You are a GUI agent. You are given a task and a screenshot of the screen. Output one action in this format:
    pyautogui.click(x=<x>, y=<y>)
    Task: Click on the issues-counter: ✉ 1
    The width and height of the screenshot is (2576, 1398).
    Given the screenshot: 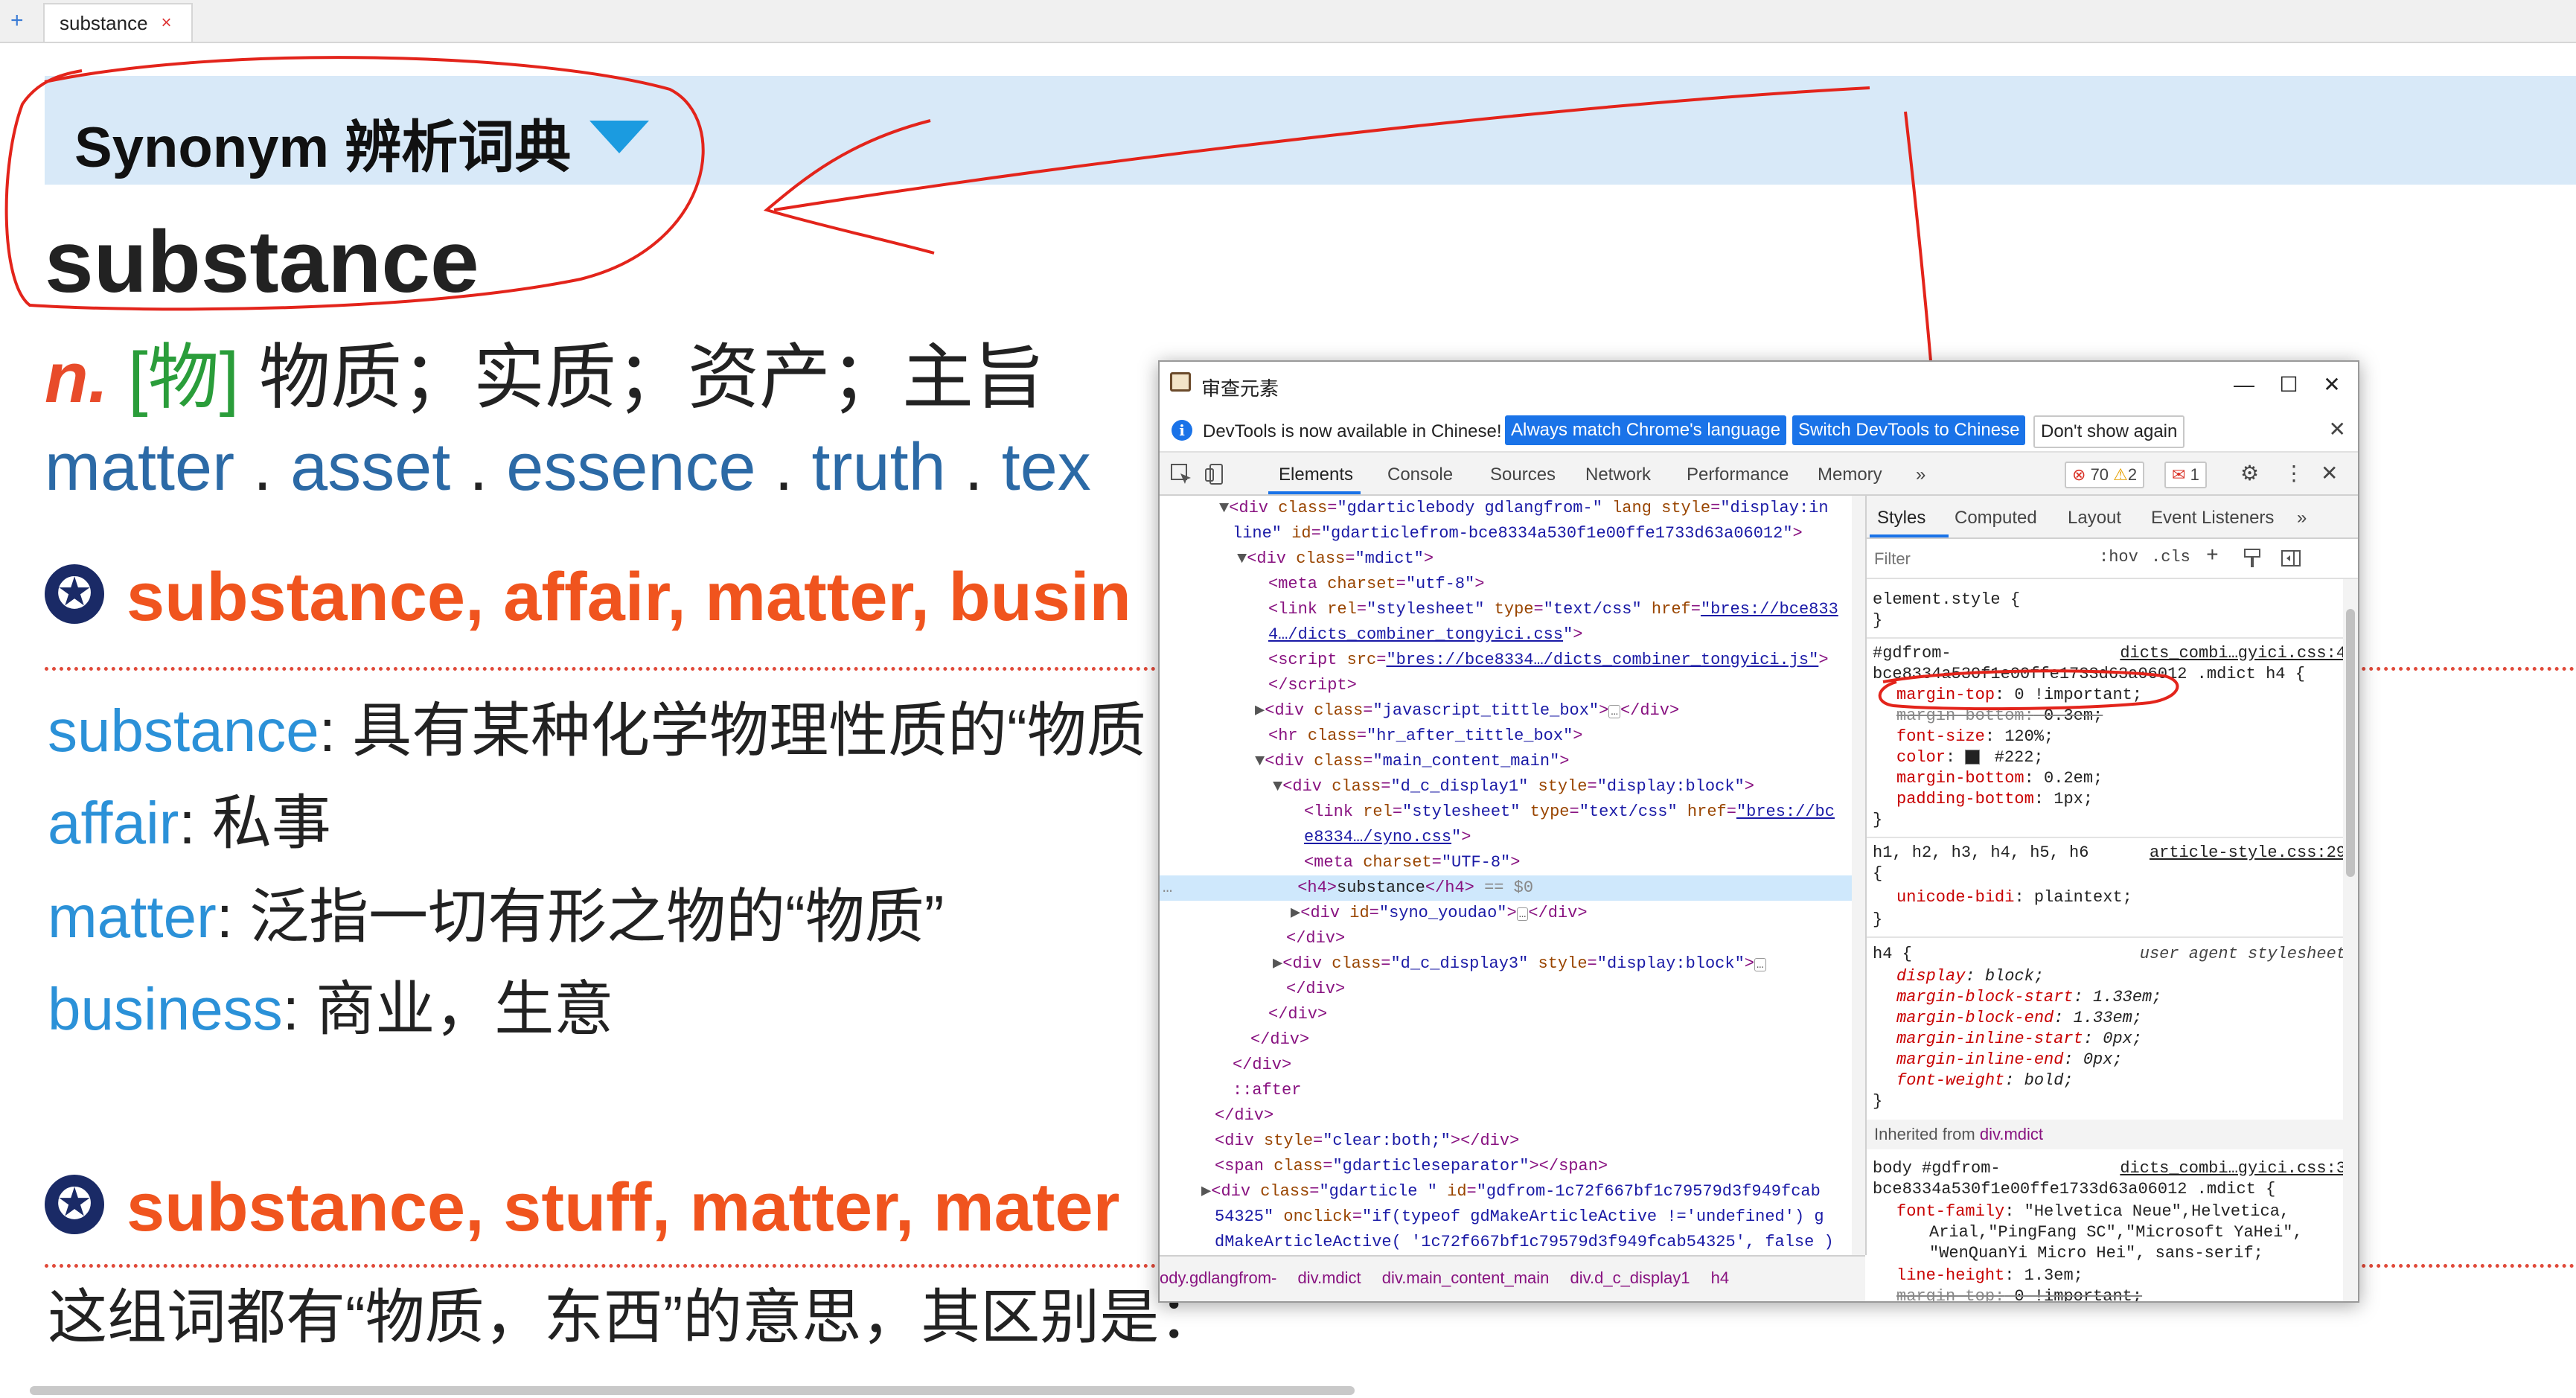 What is the action you would take?
    pyautogui.click(x=2185, y=475)
    